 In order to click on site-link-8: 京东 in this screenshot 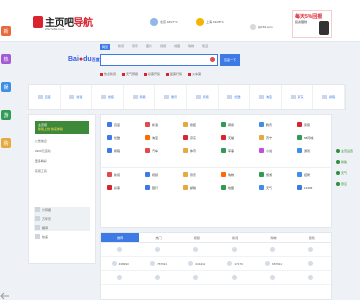, I will do `click(298, 97)`.